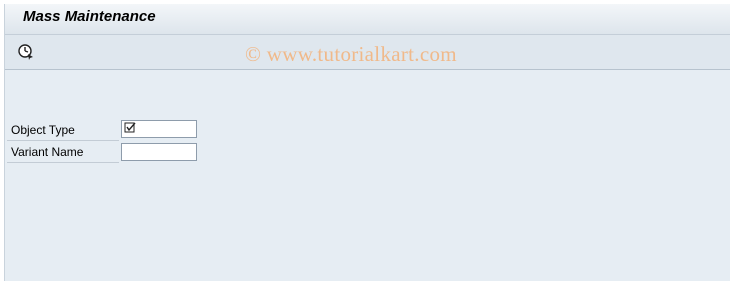  I want to click on application-toolbar: © www.tutorialkart.com, so click(367, 52).